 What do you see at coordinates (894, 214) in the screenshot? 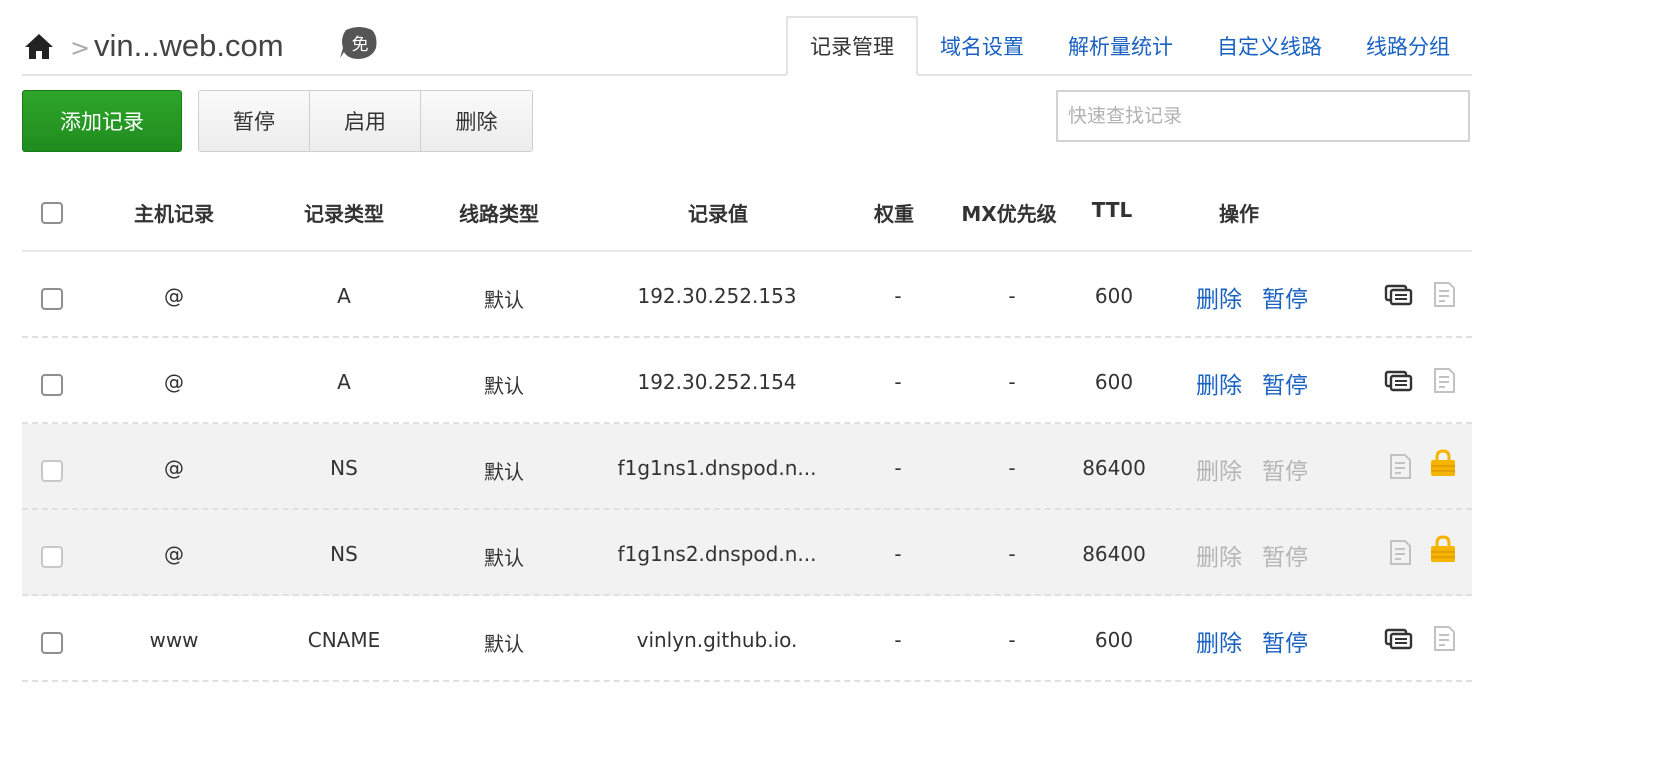
I see `header-weight: 权重` at bounding box center [894, 214].